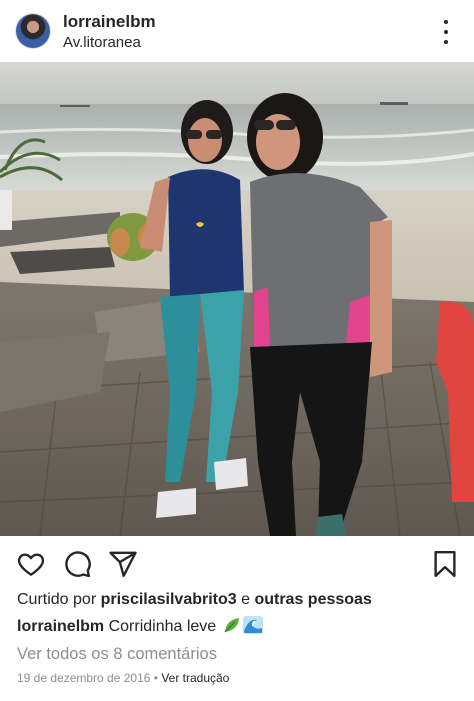 The width and height of the screenshot is (474, 701). I want to click on likes-prefix: Curtido por, so click(59, 599).